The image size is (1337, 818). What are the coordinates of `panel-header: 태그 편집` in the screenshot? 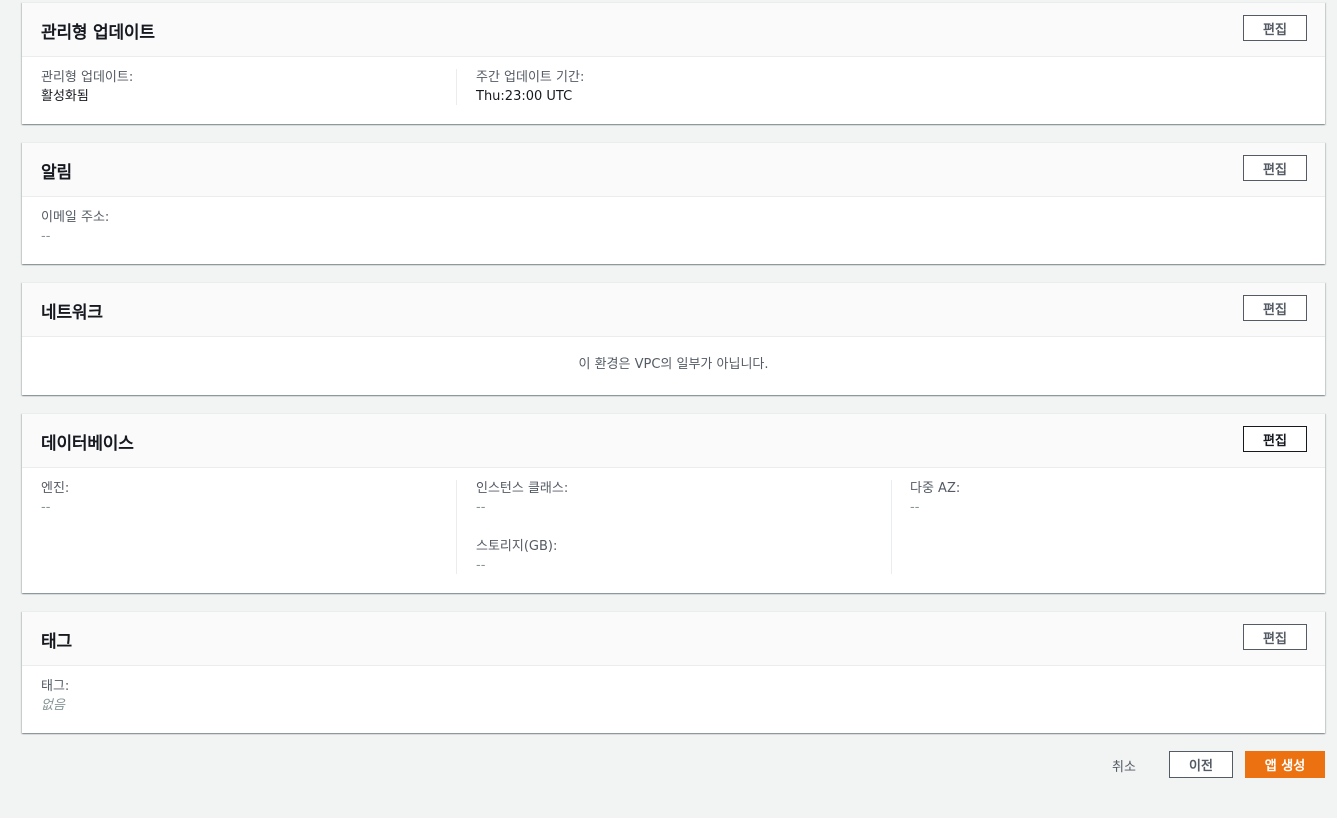 It's located at (673, 639).